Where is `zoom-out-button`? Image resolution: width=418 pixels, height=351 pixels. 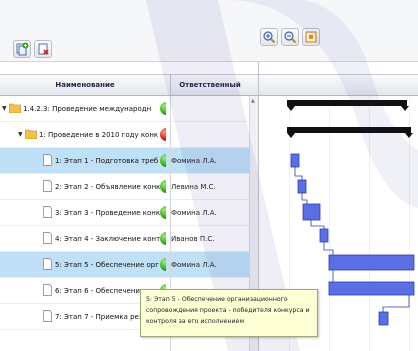 zoom-out-button is located at coordinates (290, 37).